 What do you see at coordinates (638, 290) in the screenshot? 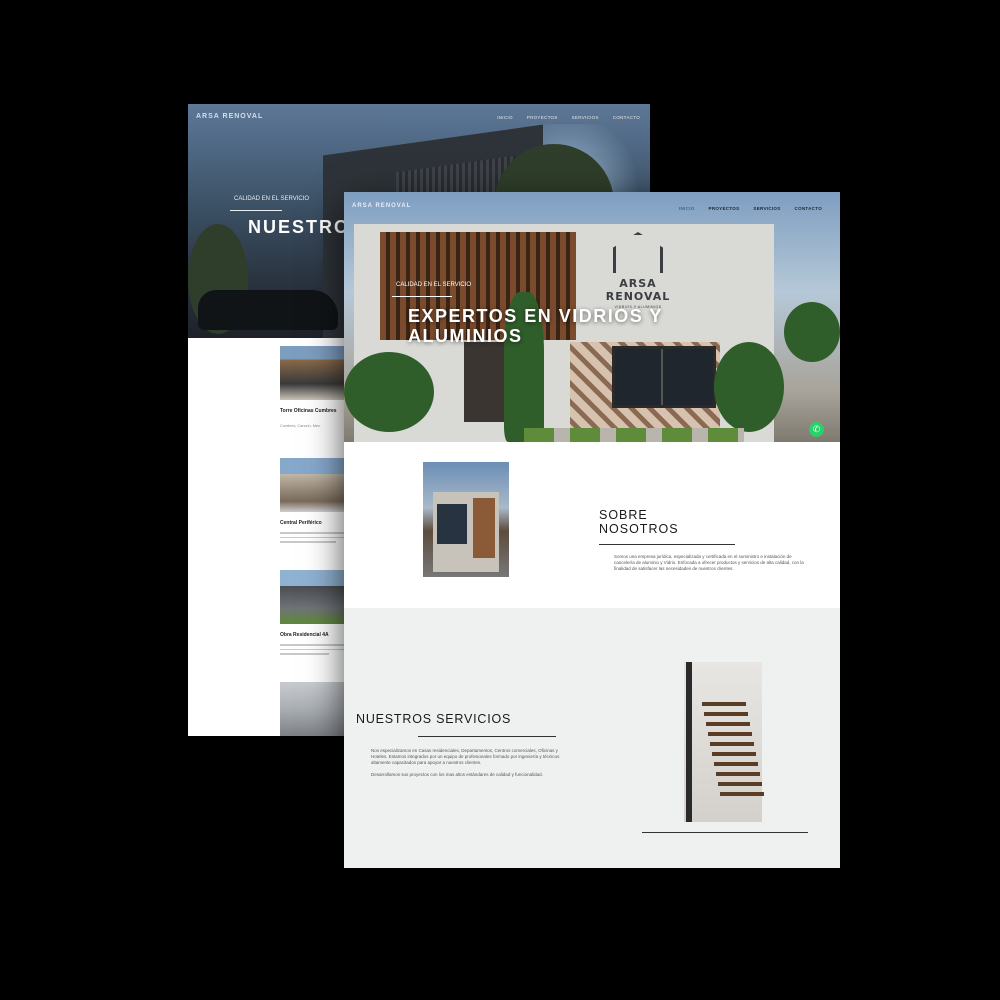
I see `facade-brand-name: ARSA RENOVAL` at bounding box center [638, 290].